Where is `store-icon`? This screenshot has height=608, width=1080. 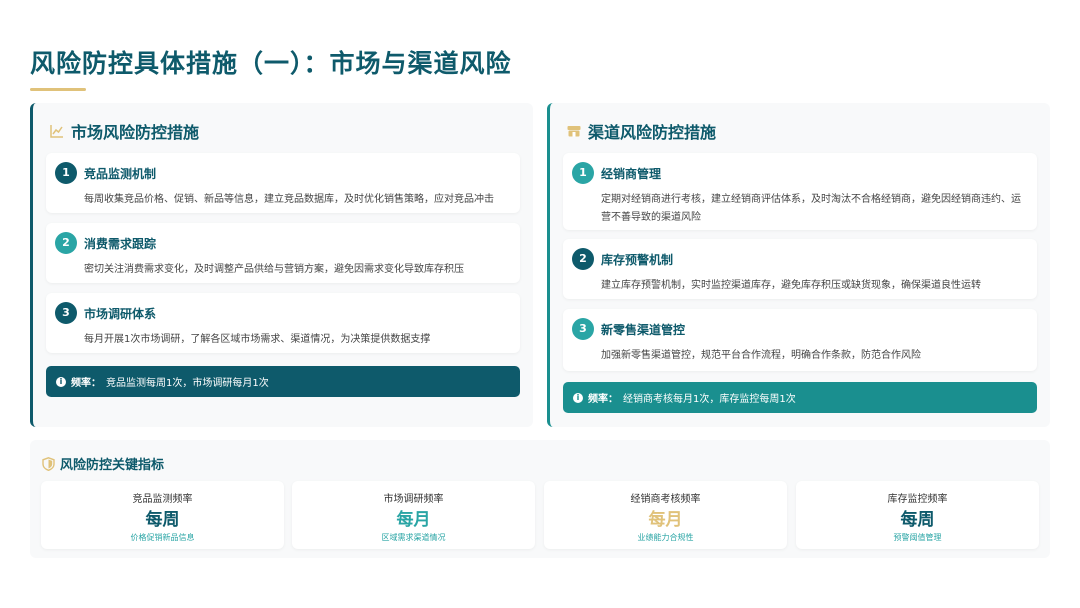 store-icon is located at coordinates (574, 131).